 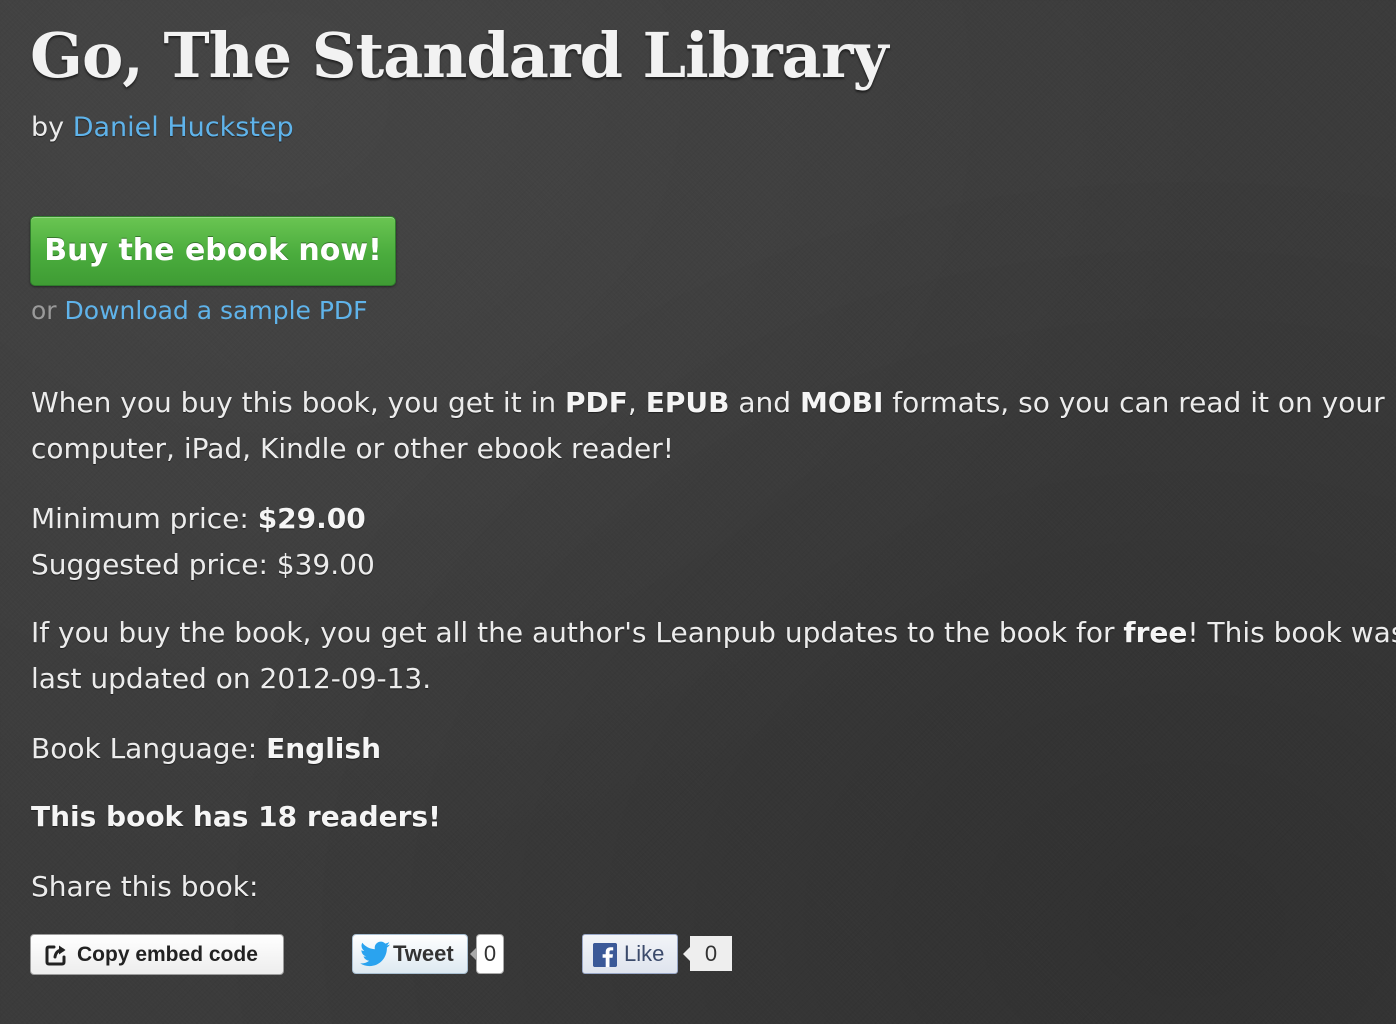 I want to click on facebook-like-button: Like, so click(x=630, y=954).